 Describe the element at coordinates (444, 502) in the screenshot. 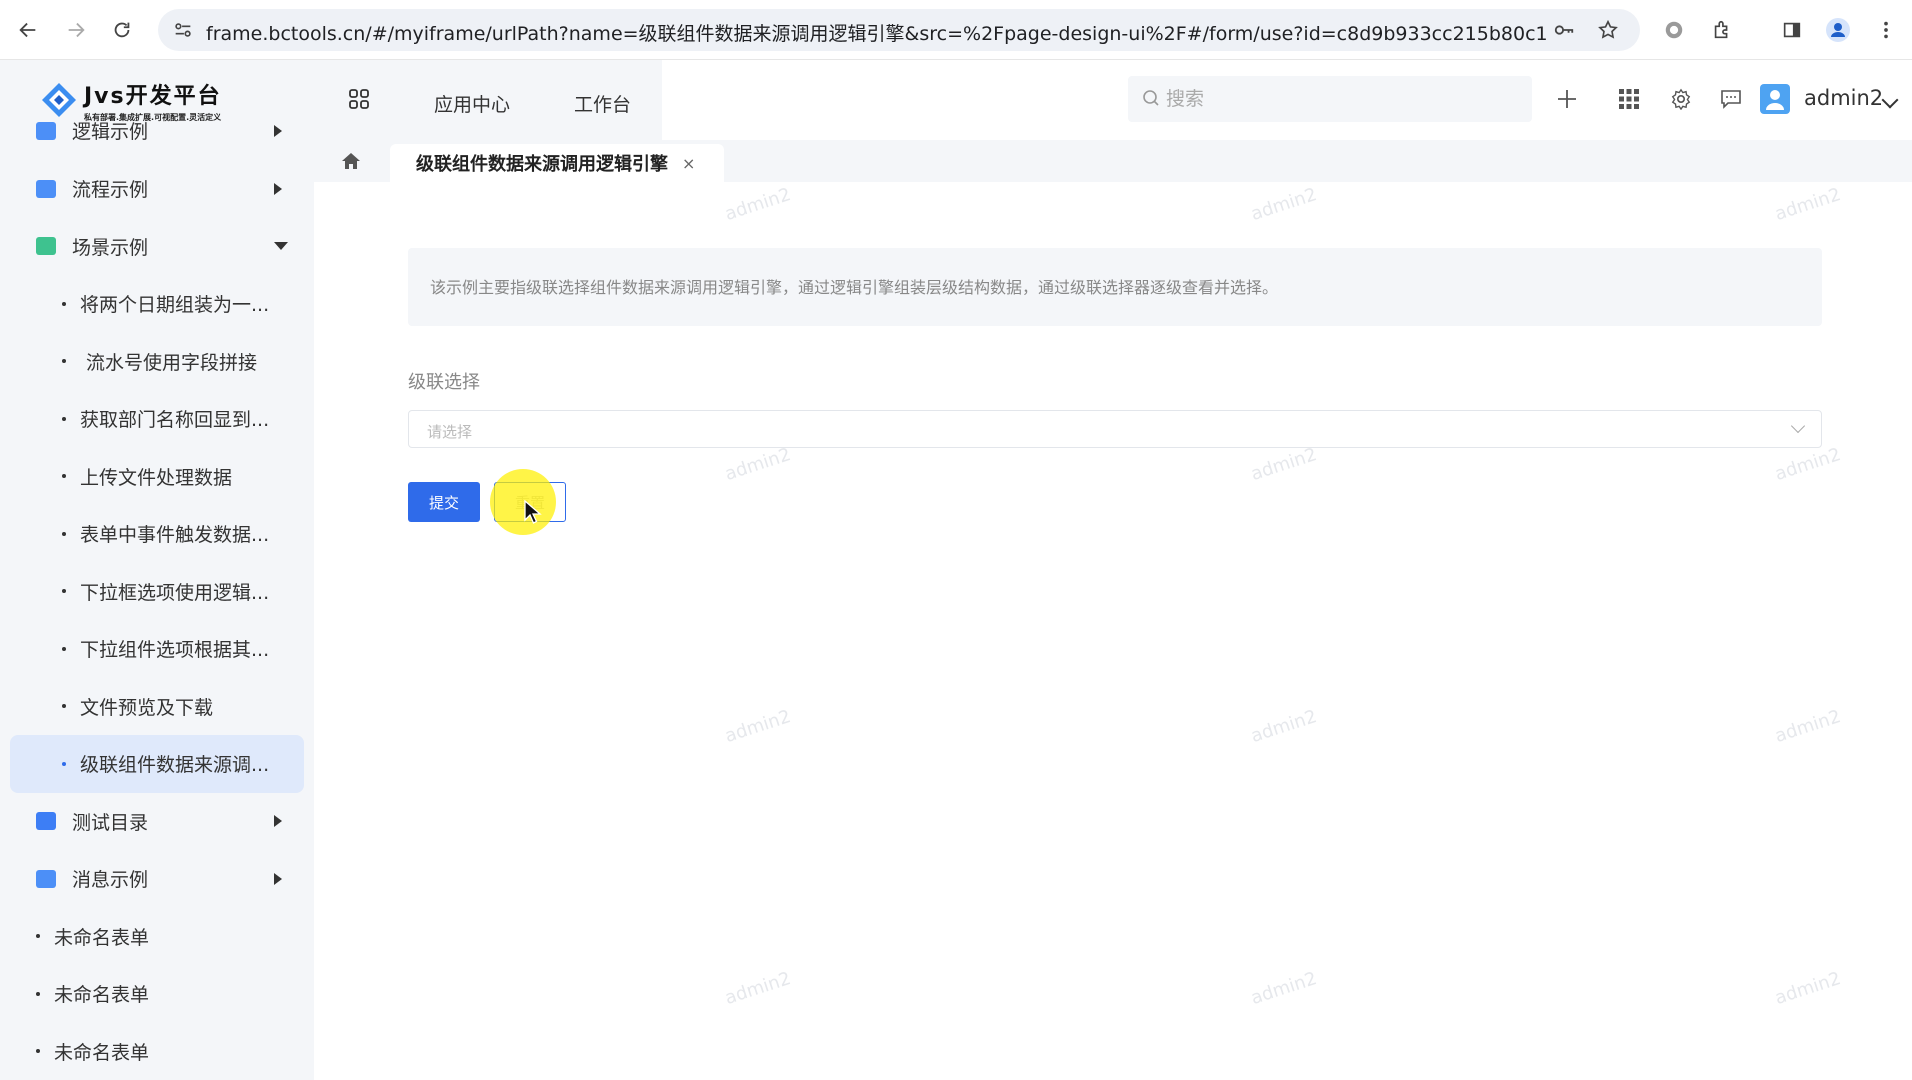

I see `submit-button: 提交` at that location.